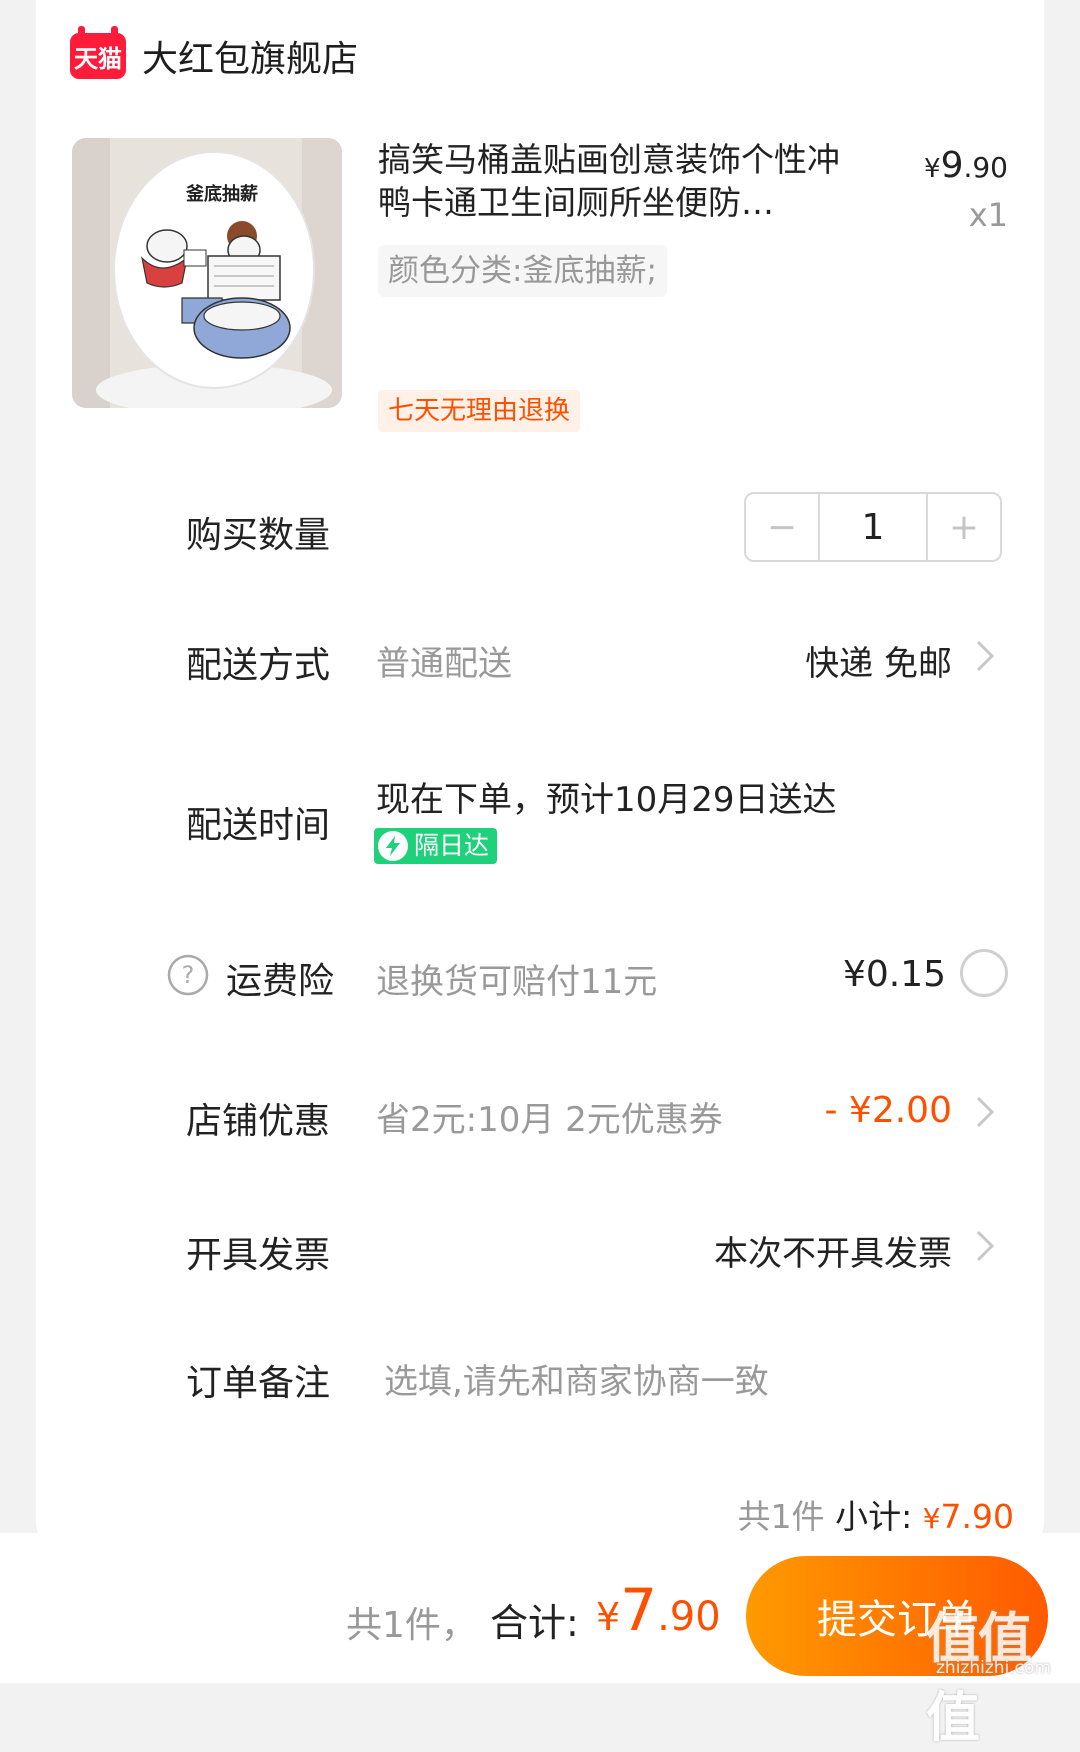 The image size is (1080, 1752). Describe the element at coordinates (522, 271) in the screenshot. I see `product-spec: 颜色分类:釜底抽薪;` at that location.